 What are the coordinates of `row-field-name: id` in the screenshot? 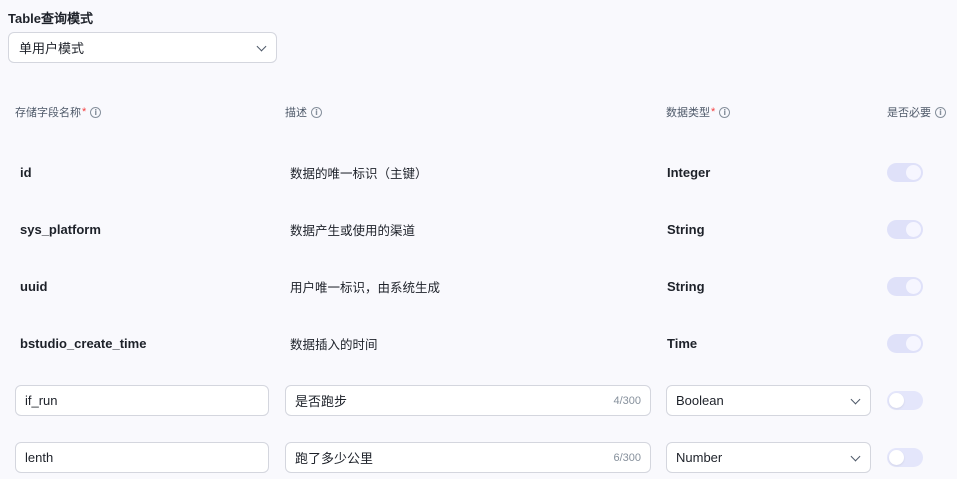 It's located at (26, 172).